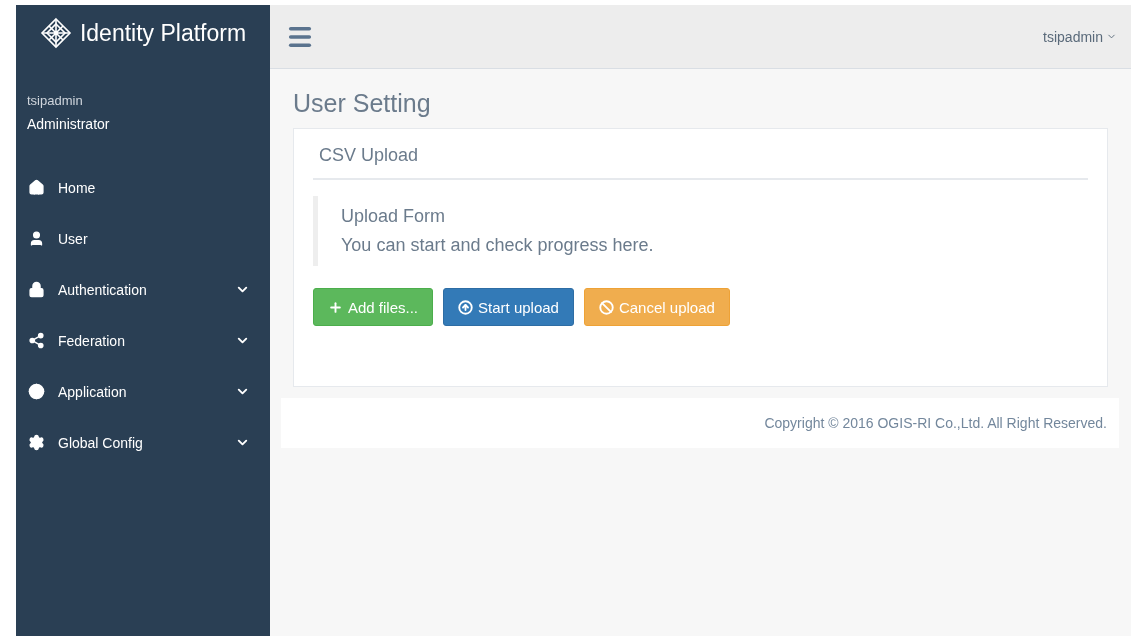  I want to click on nav-item: Home, so click(143, 187).